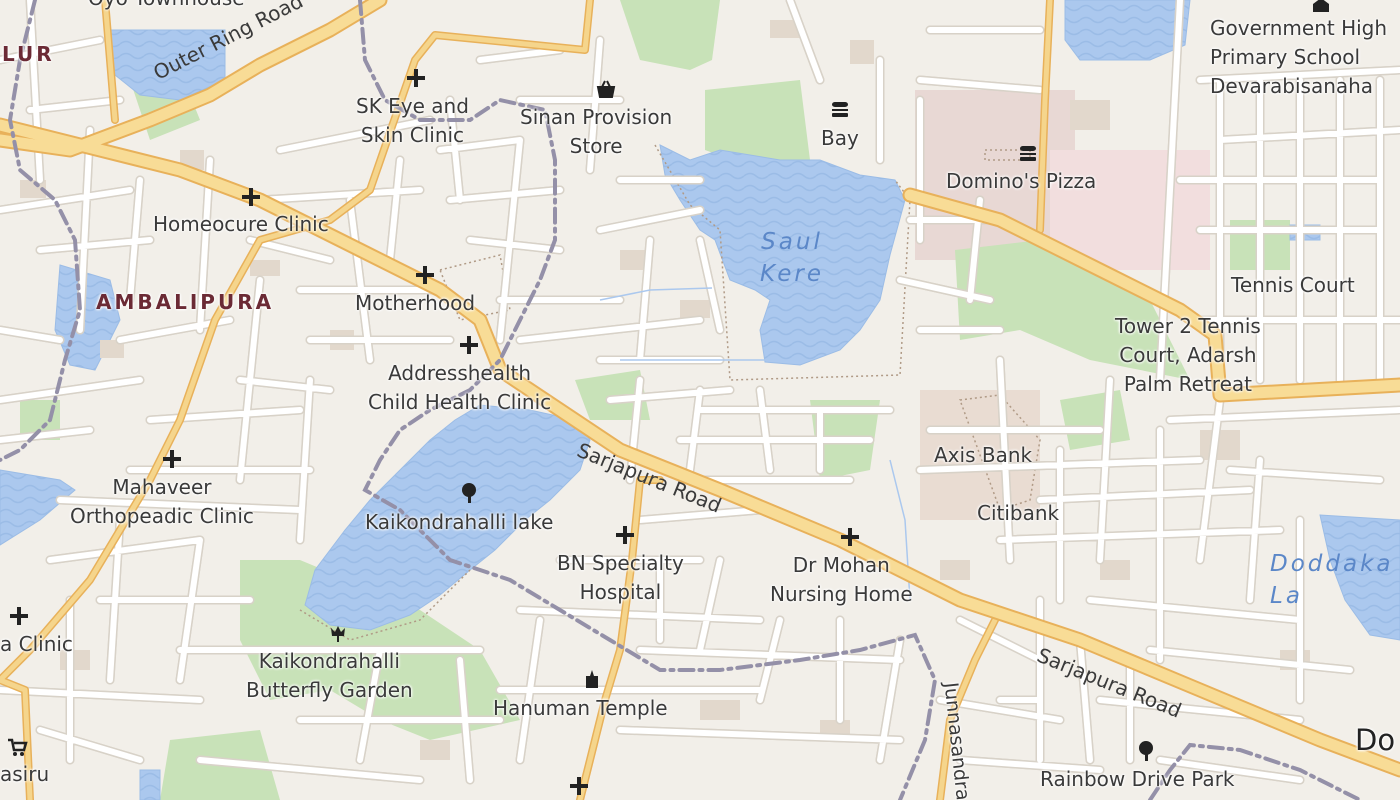  I want to click on place-label-ambalipura: AMBALIPURA, so click(185, 302).